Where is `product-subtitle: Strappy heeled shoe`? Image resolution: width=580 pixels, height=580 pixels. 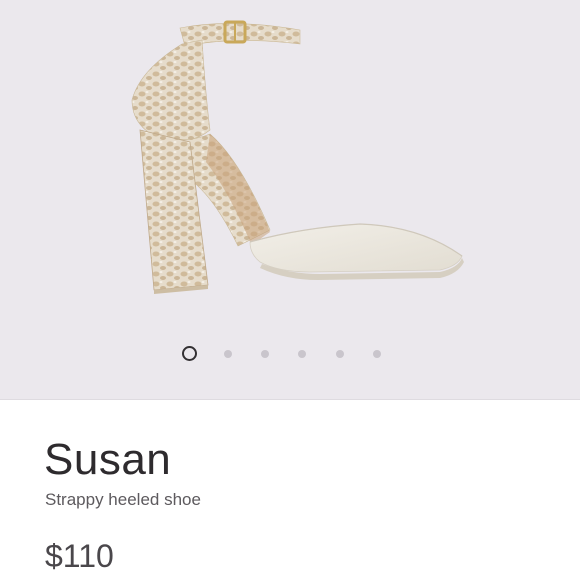
product-subtitle: Strappy heeled shoe is located at coordinates (123, 499).